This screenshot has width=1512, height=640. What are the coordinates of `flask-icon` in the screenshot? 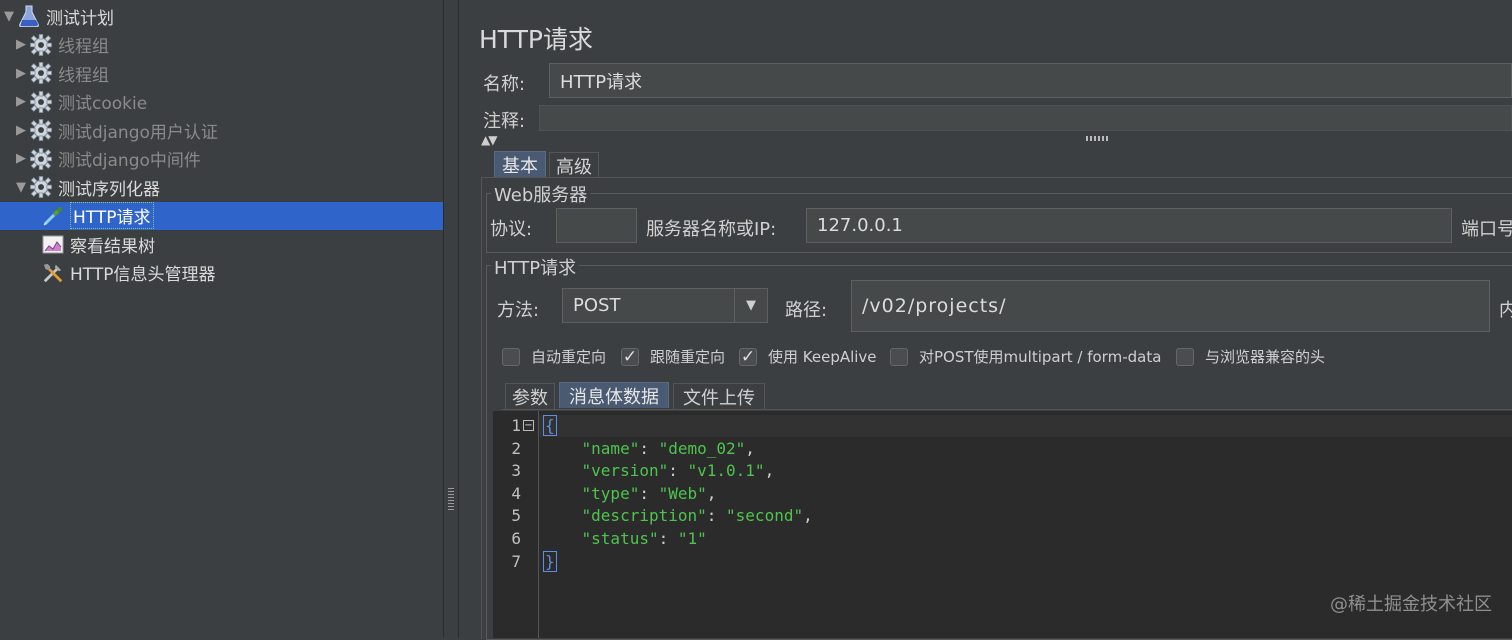 It's located at (29, 16).